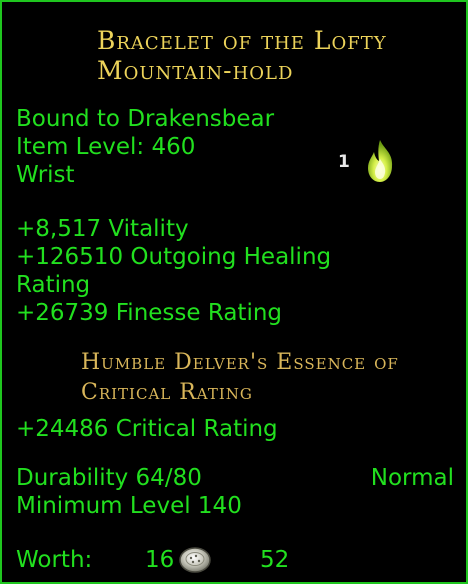 The height and width of the screenshot is (584, 468). Describe the element at coordinates (147, 429) in the screenshot. I see `essence-stat: +24486 Critical Rating` at that location.